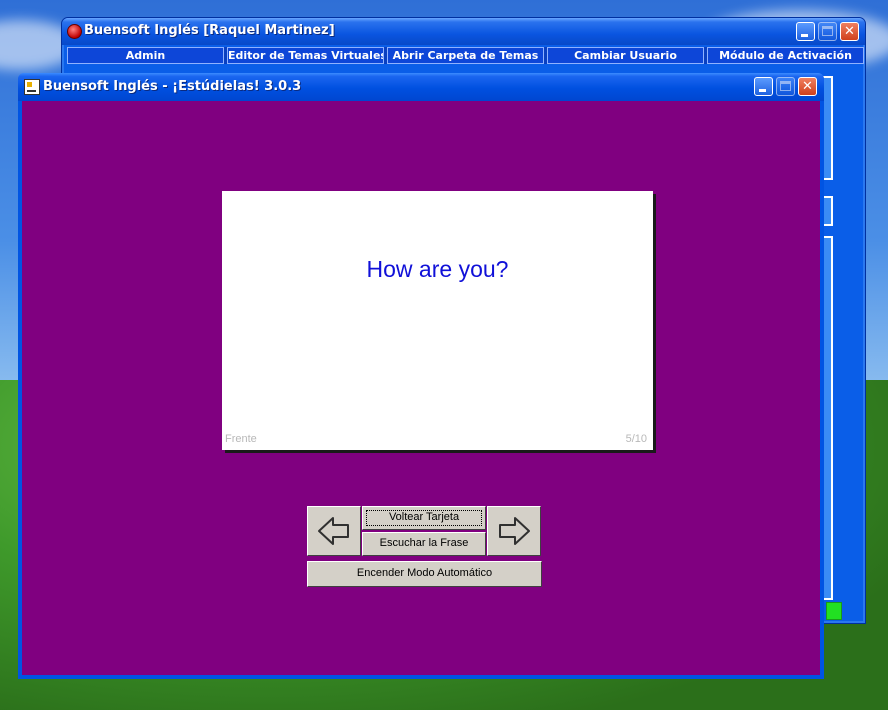  Describe the element at coordinates (763, 86) in the screenshot. I see `study-minimize-button` at that location.